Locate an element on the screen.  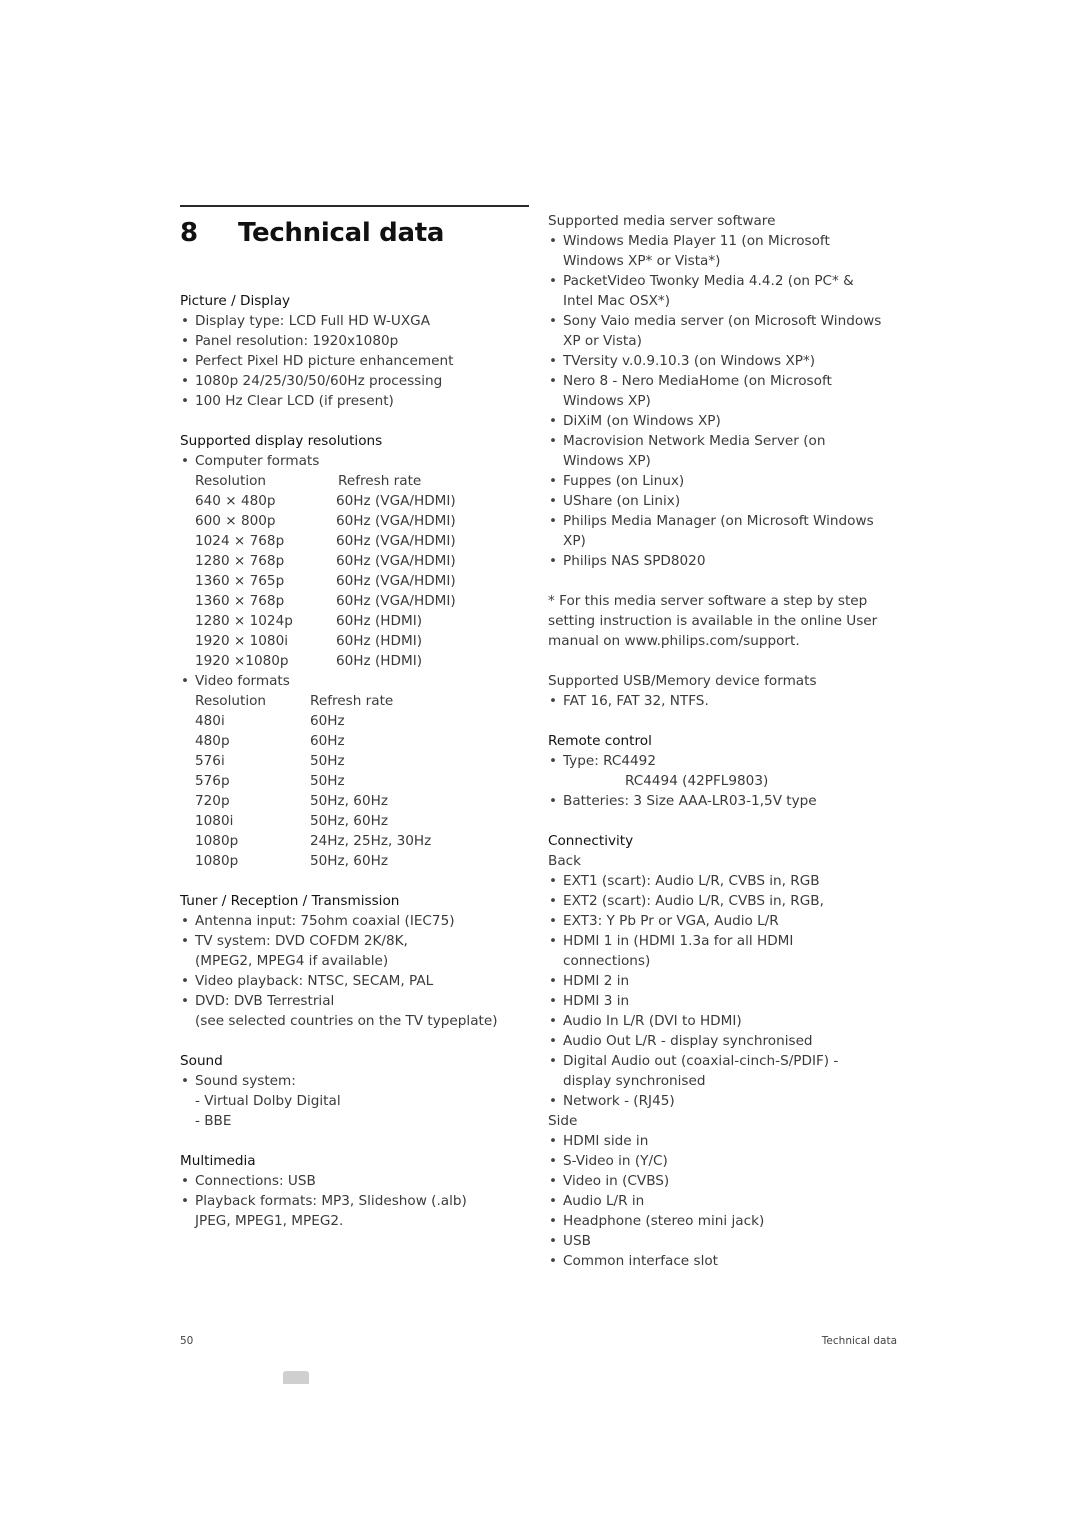
section-heading: Connectivity is located at coordinates (591, 841).